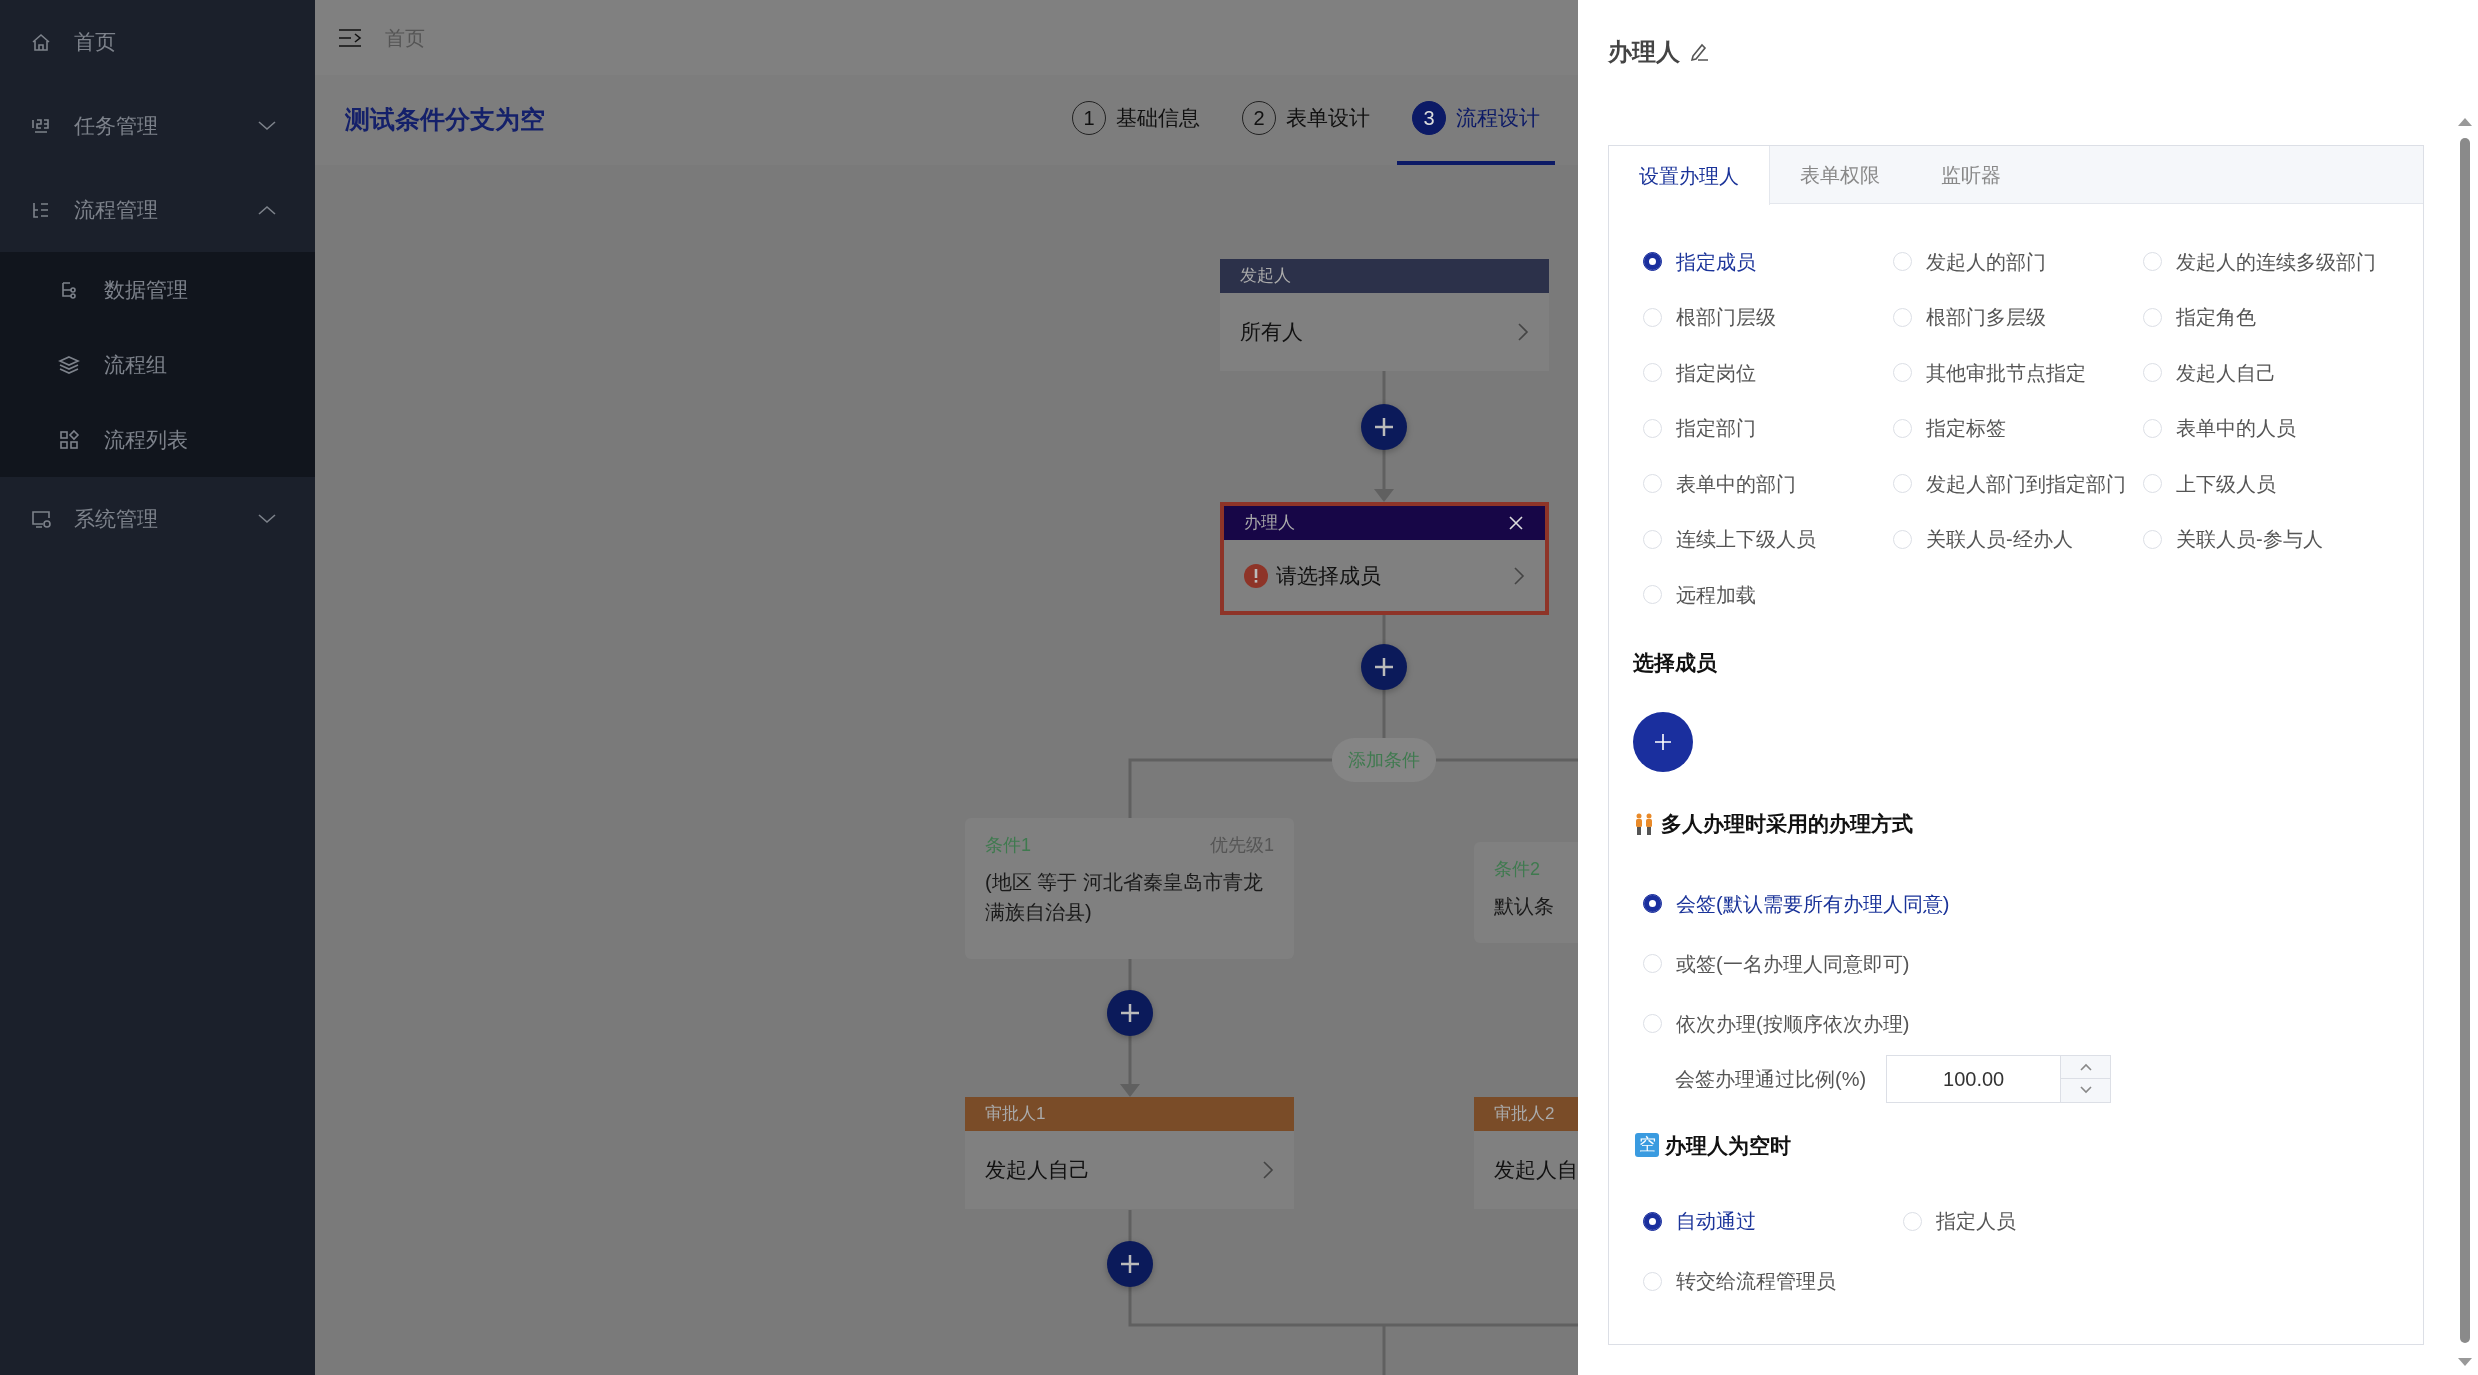  I want to click on step-tab: 2 表单设计, so click(1306, 120).